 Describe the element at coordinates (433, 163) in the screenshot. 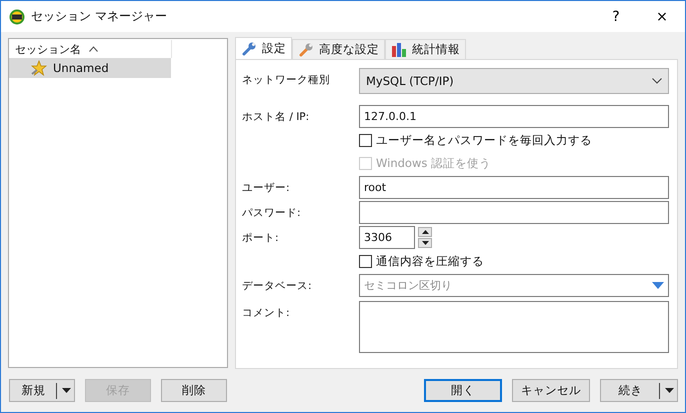

I see `checkbox-label: Windows 認証を使う` at that location.